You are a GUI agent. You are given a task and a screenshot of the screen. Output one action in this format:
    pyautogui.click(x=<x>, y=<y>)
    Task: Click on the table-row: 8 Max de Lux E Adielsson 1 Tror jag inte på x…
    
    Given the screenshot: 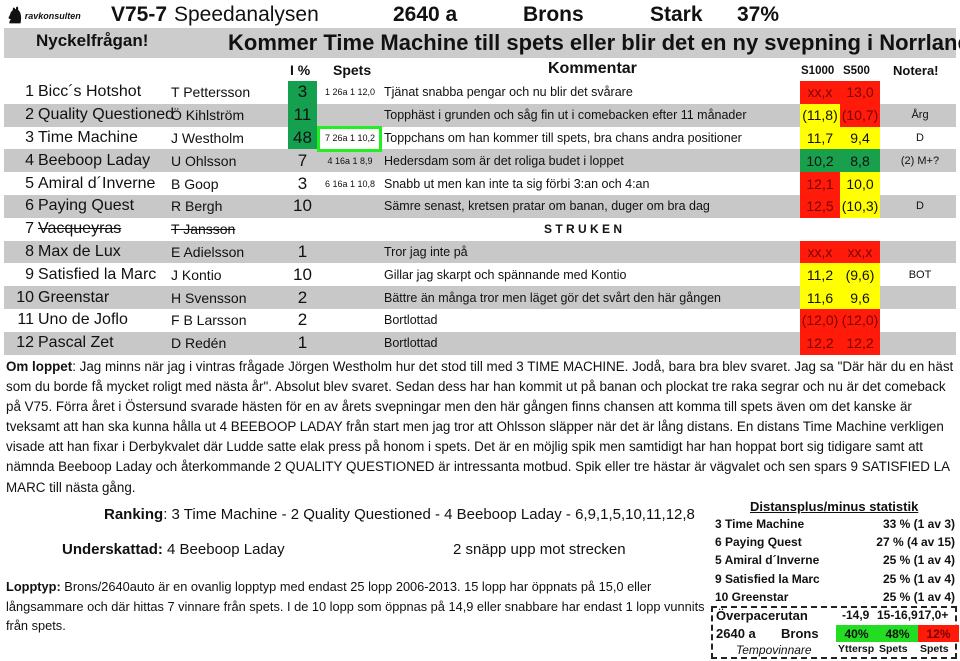 What is the action you would take?
    pyautogui.click(x=480, y=252)
    